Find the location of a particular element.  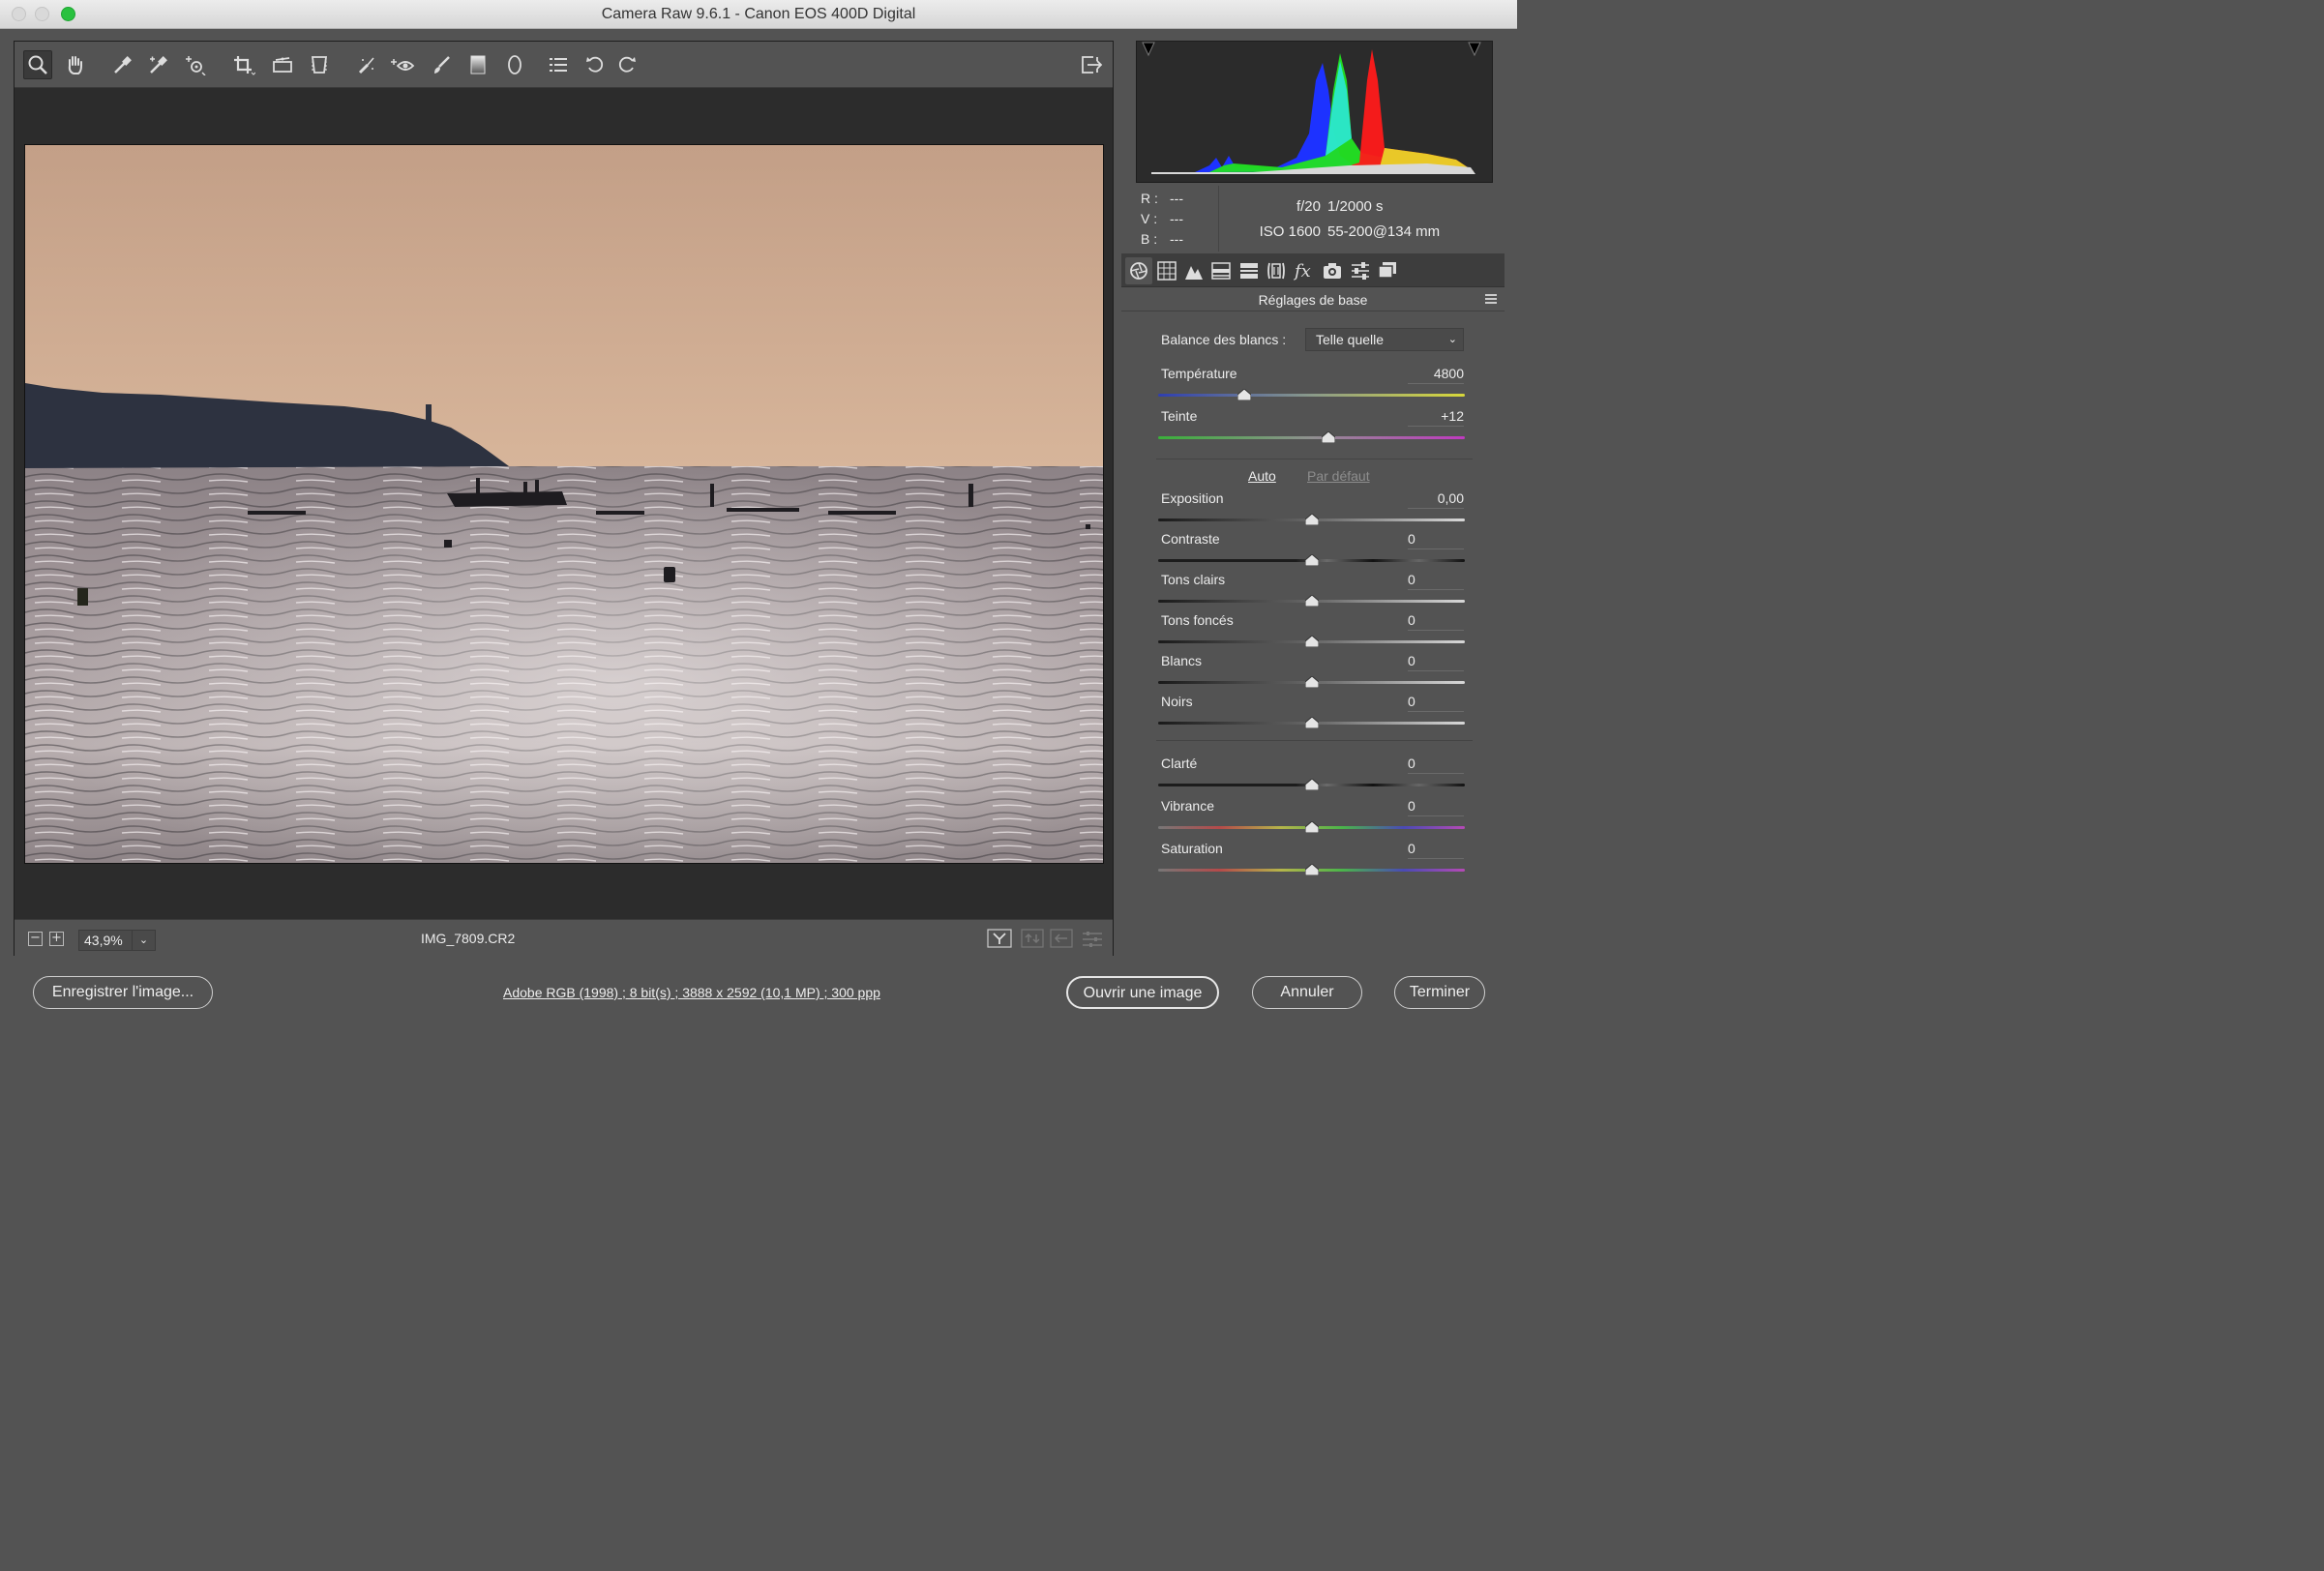

tab-basic is located at coordinates (1139, 270).